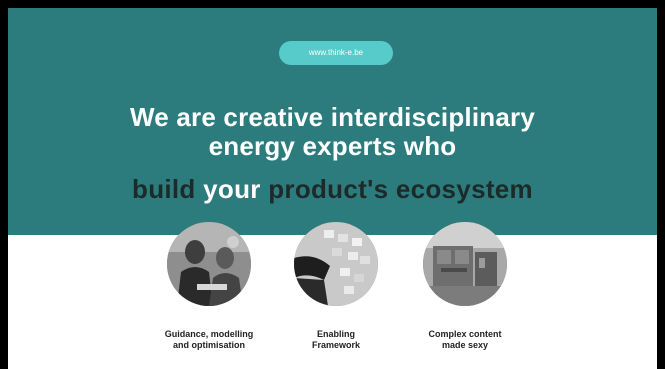 The image size is (665, 369). Describe the element at coordinates (400, 189) in the screenshot. I see `tagline-product-ecosystem: product's ecosystem` at that location.